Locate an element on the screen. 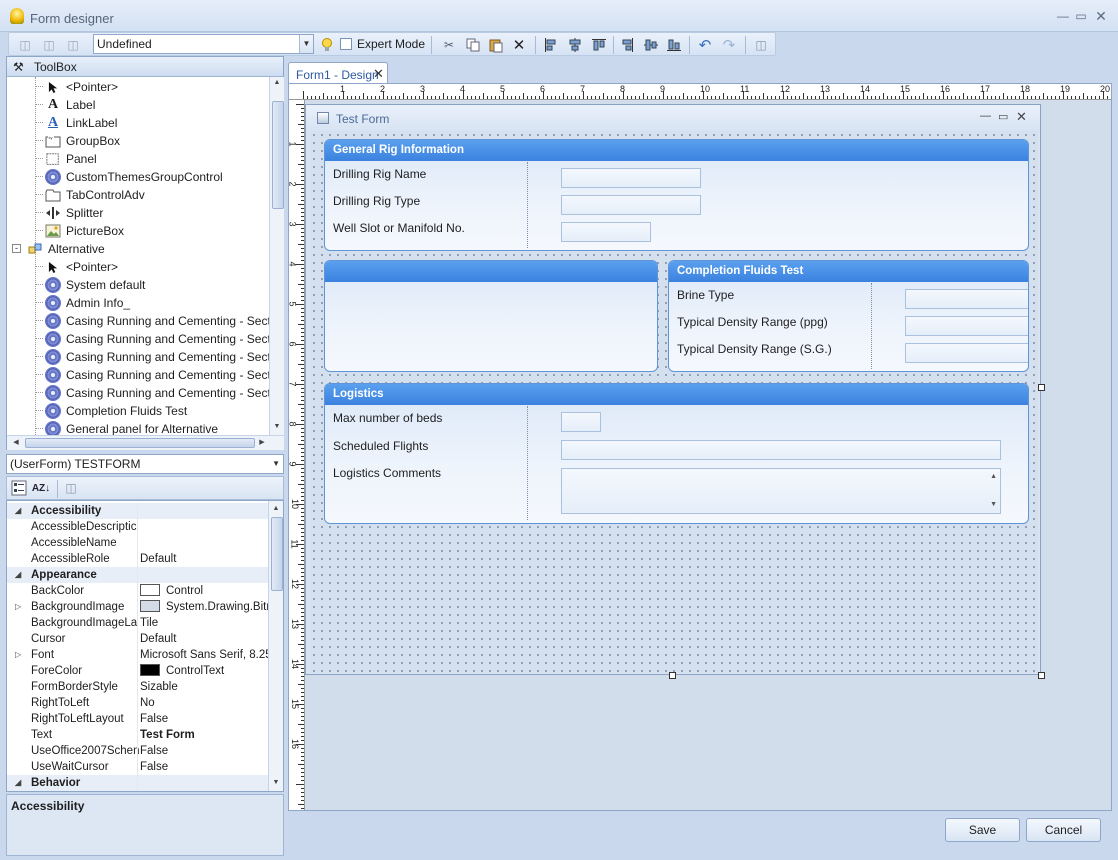 The height and width of the screenshot is (860, 1118). toolbox-item: Splitter is located at coordinates (138, 213).